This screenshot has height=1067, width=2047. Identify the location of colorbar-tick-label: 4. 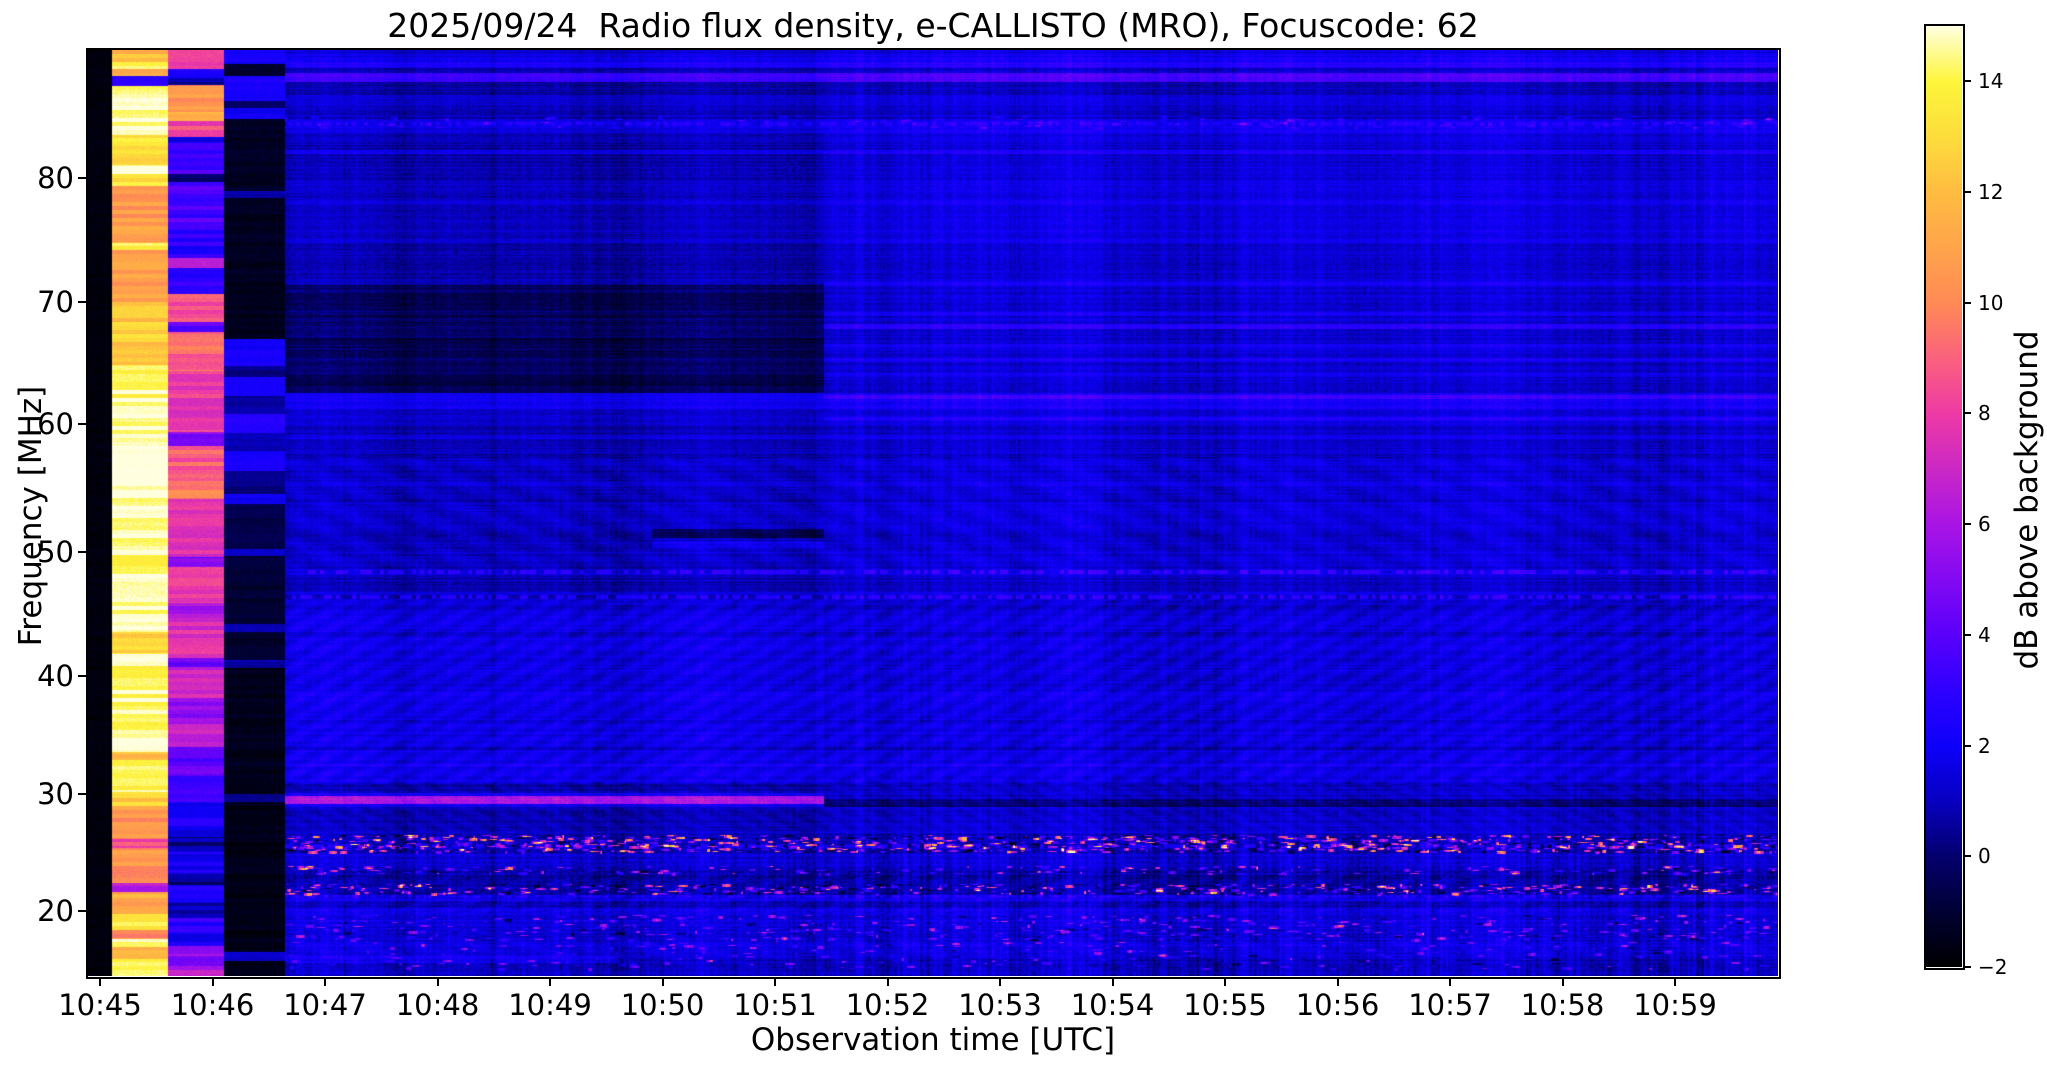
(1984, 634).